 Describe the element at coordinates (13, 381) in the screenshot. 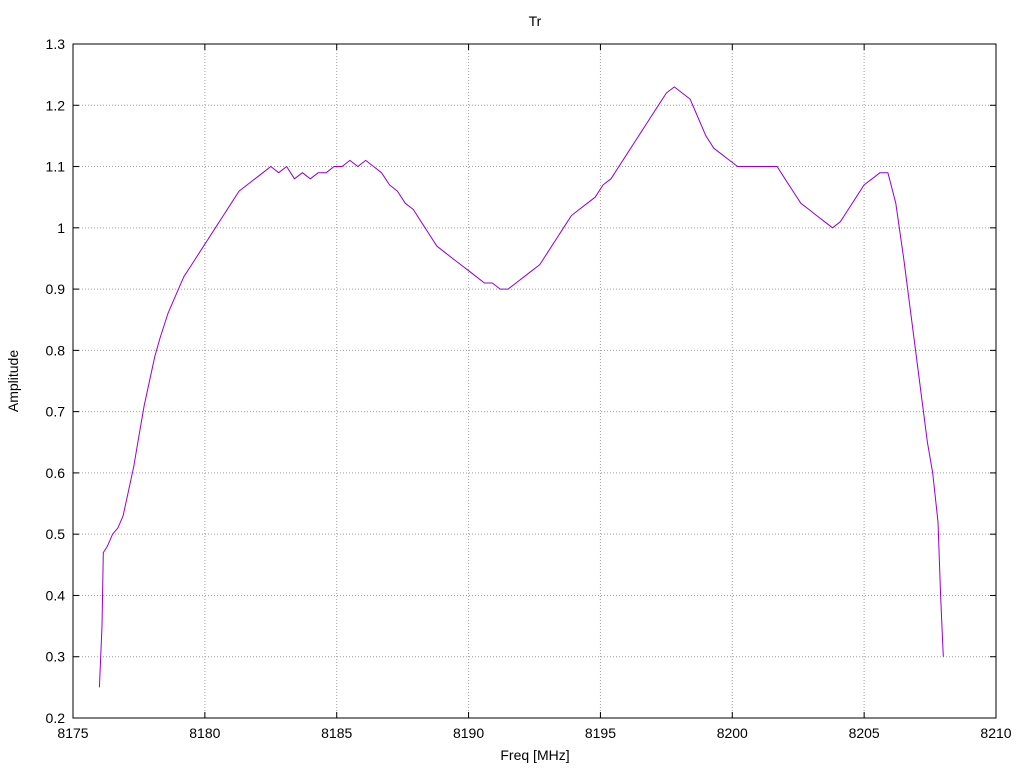

I see `y-axis-title: Amplitude` at that location.